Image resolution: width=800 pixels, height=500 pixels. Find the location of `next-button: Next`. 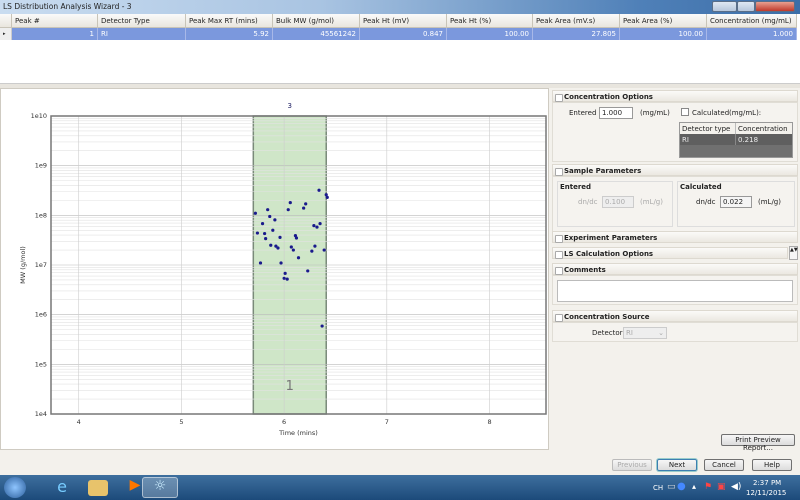

next-button: Next is located at coordinates (677, 465).